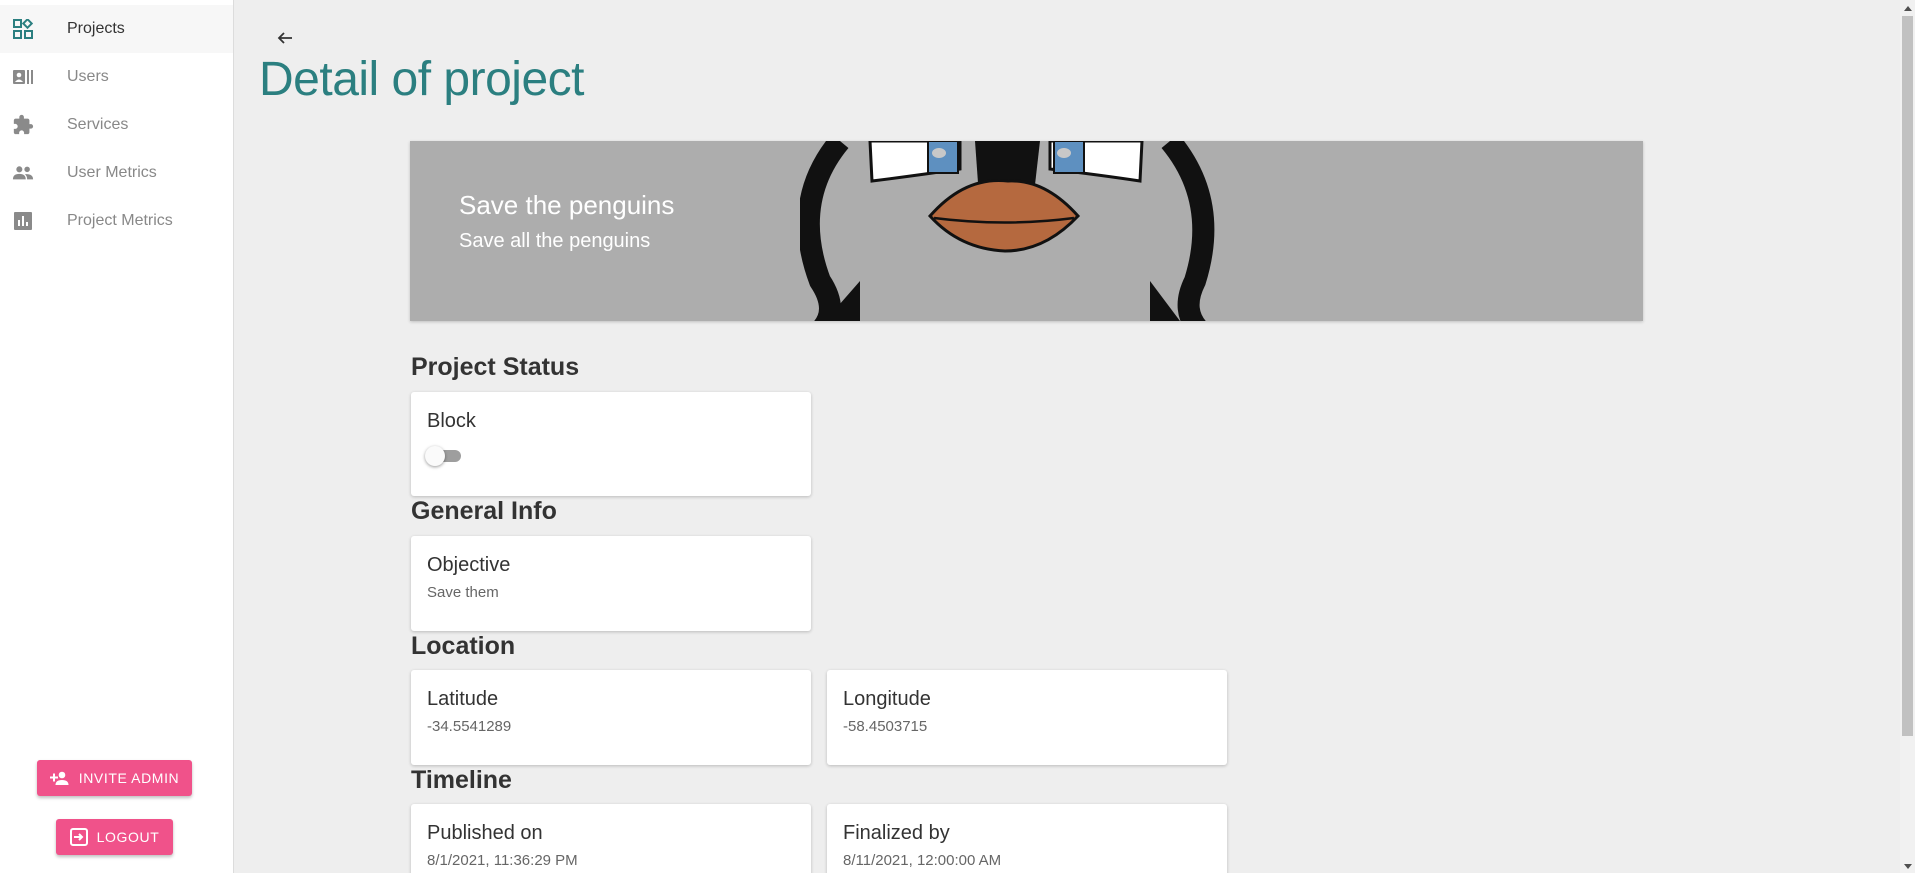  I want to click on arrow-back-icon, so click(284, 38).